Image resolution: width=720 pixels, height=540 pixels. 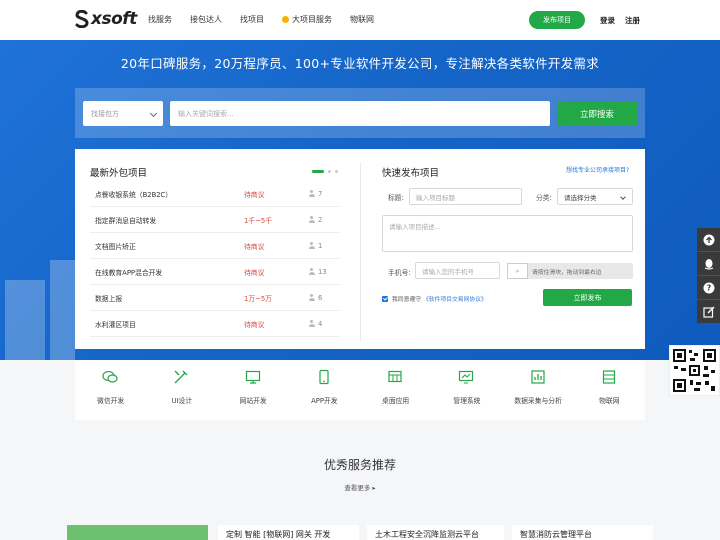 What do you see at coordinates (126, 220) in the screenshot?
I see `project-name: 指定群消息自动转发` at bounding box center [126, 220].